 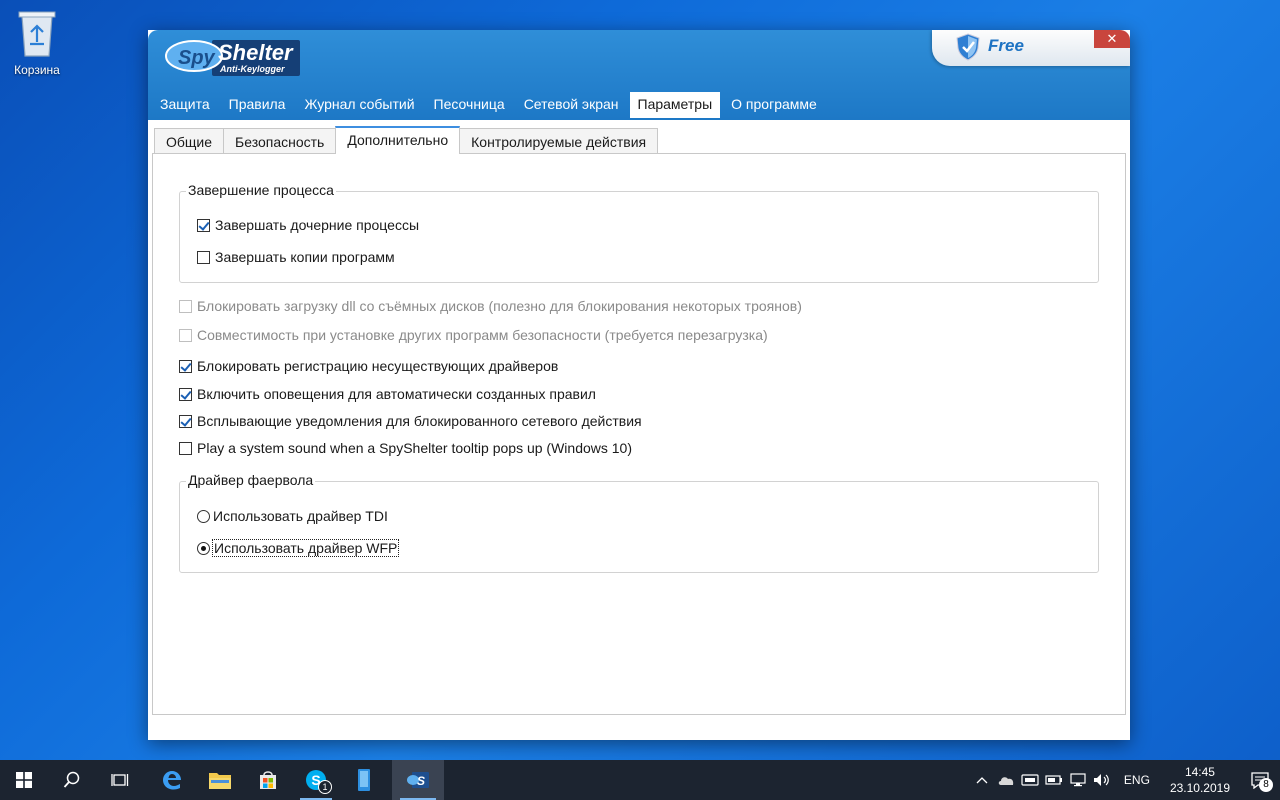 I want to click on chevron-up-icon, so click(x=982, y=780).